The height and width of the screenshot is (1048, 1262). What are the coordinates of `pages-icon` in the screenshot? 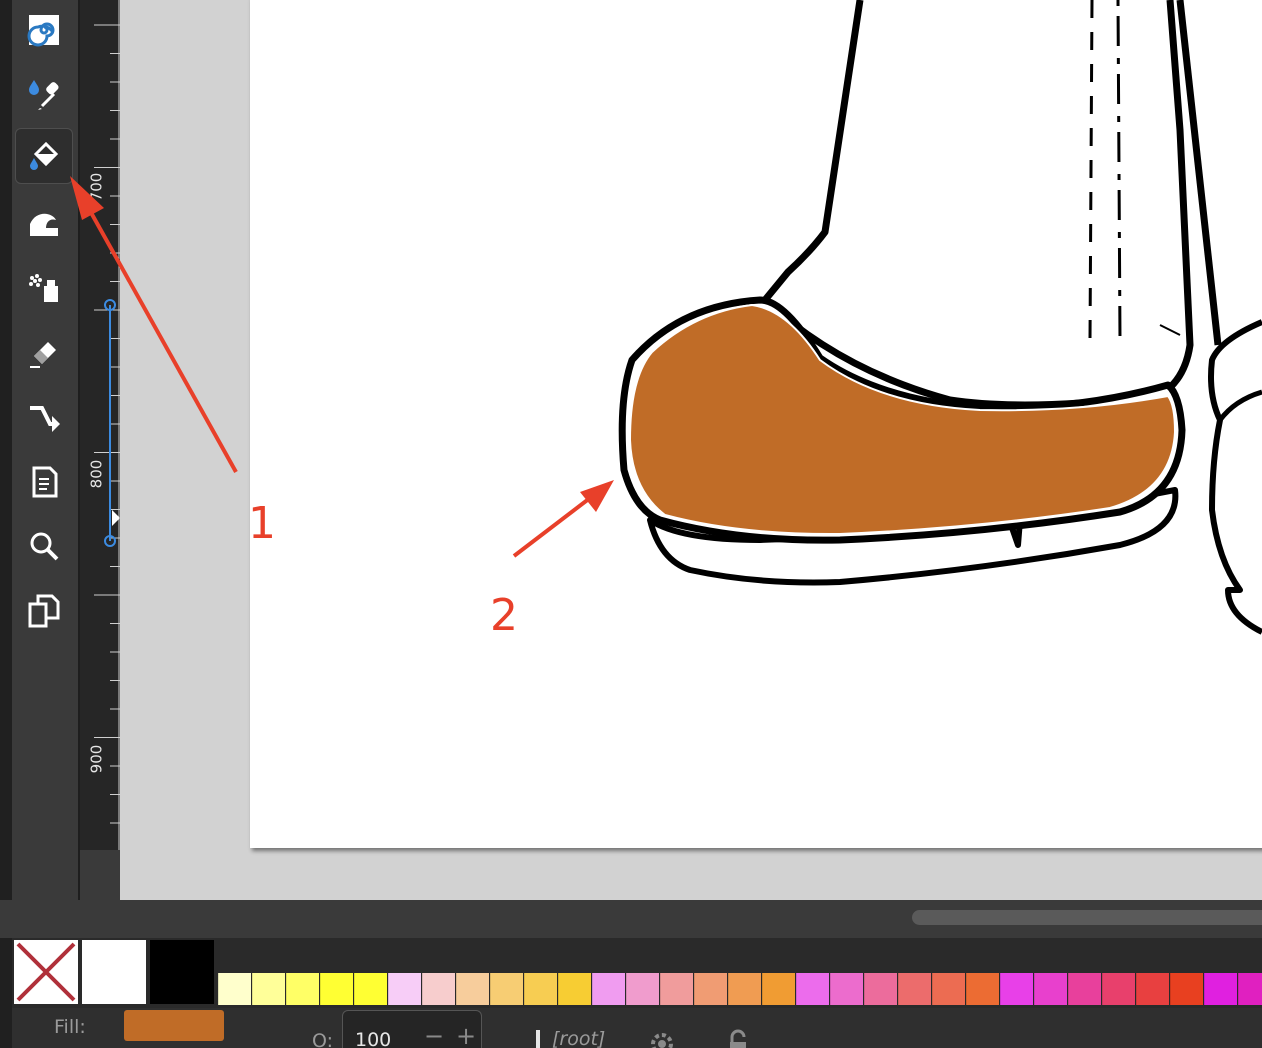 It's located at (45, 482).